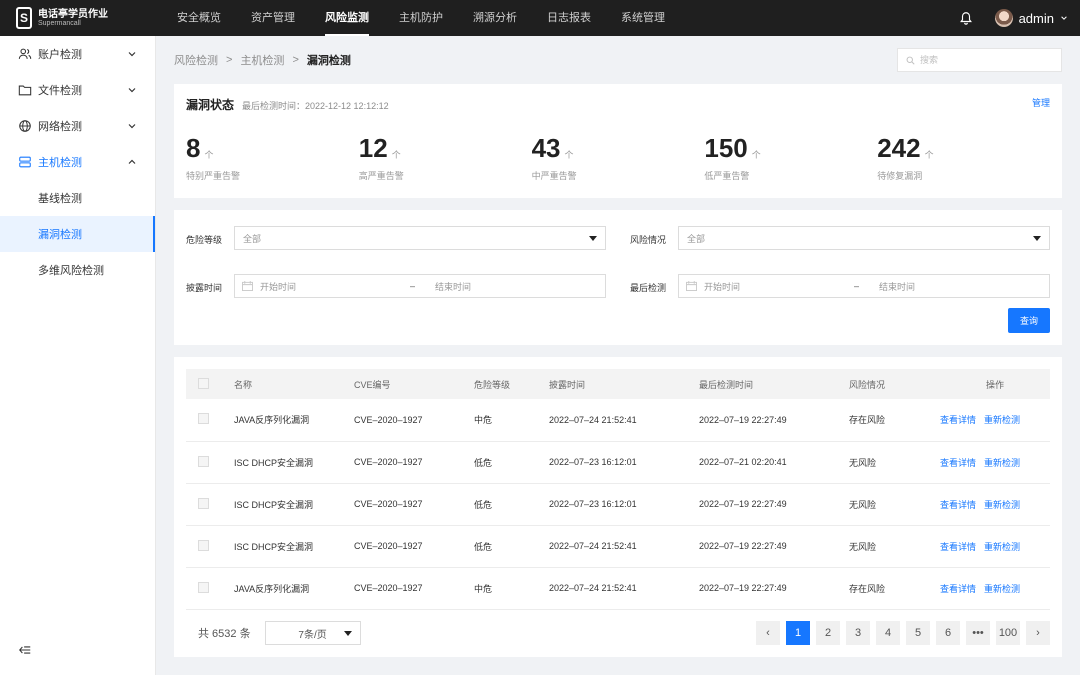 This screenshot has height=675, width=1080. I want to click on breadcrumb-risk-detection: 风险检测, so click(196, 60).